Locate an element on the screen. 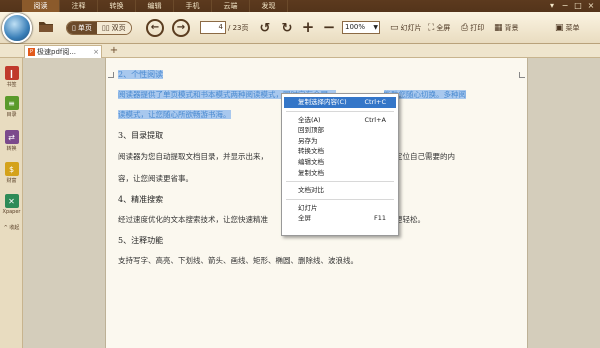 This screenshot has height=348, width=600. sidebar-item-label: ^ 收起 is located at coordinates (11, 228).